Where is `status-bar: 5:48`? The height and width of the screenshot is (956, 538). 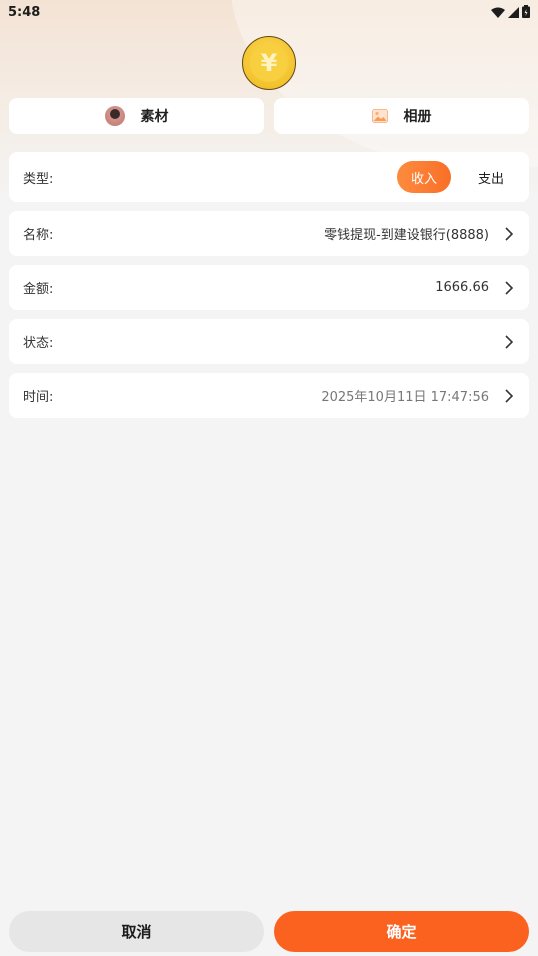 status-bar: 5:48 is located at coordinates (269, 12).